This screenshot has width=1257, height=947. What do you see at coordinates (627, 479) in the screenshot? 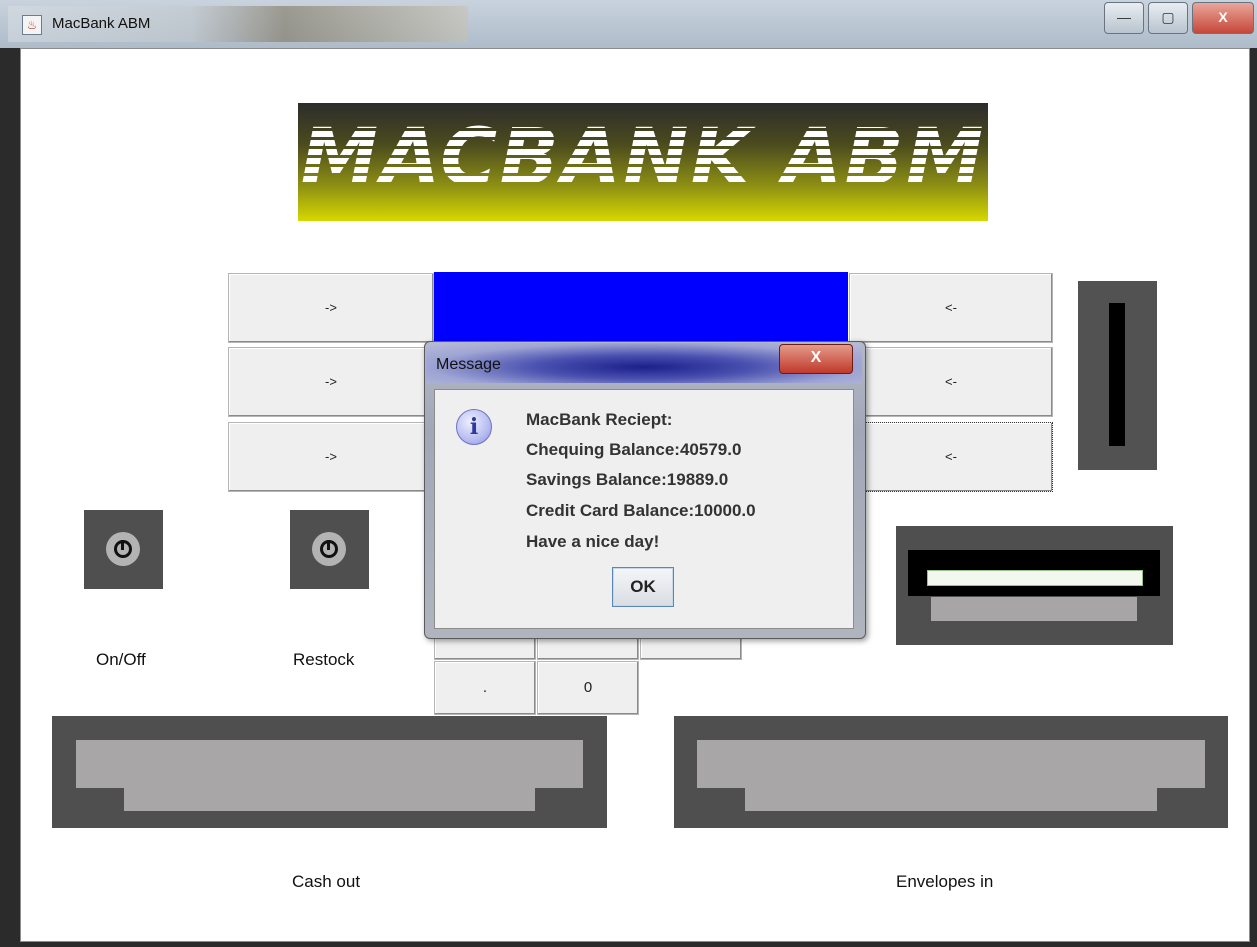
I see `message-line: Savings Balance:19889.0` at bounding box center [627, 479].